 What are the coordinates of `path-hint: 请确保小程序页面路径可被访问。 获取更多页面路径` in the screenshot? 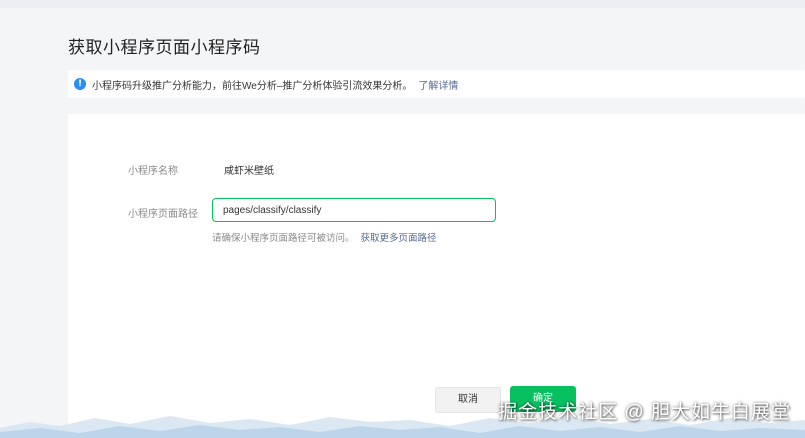 It's located at (324, 237).